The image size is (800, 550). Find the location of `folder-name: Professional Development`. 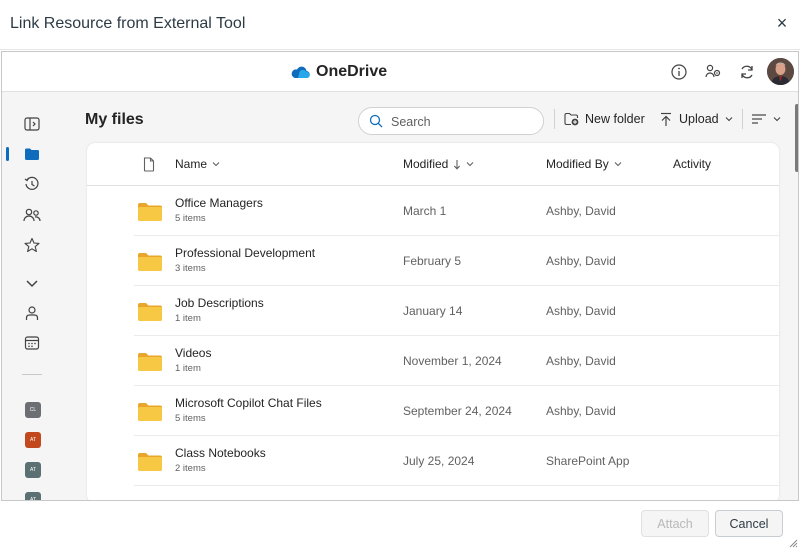

folder-name: Professional Development is located at coordinates (245, 253).